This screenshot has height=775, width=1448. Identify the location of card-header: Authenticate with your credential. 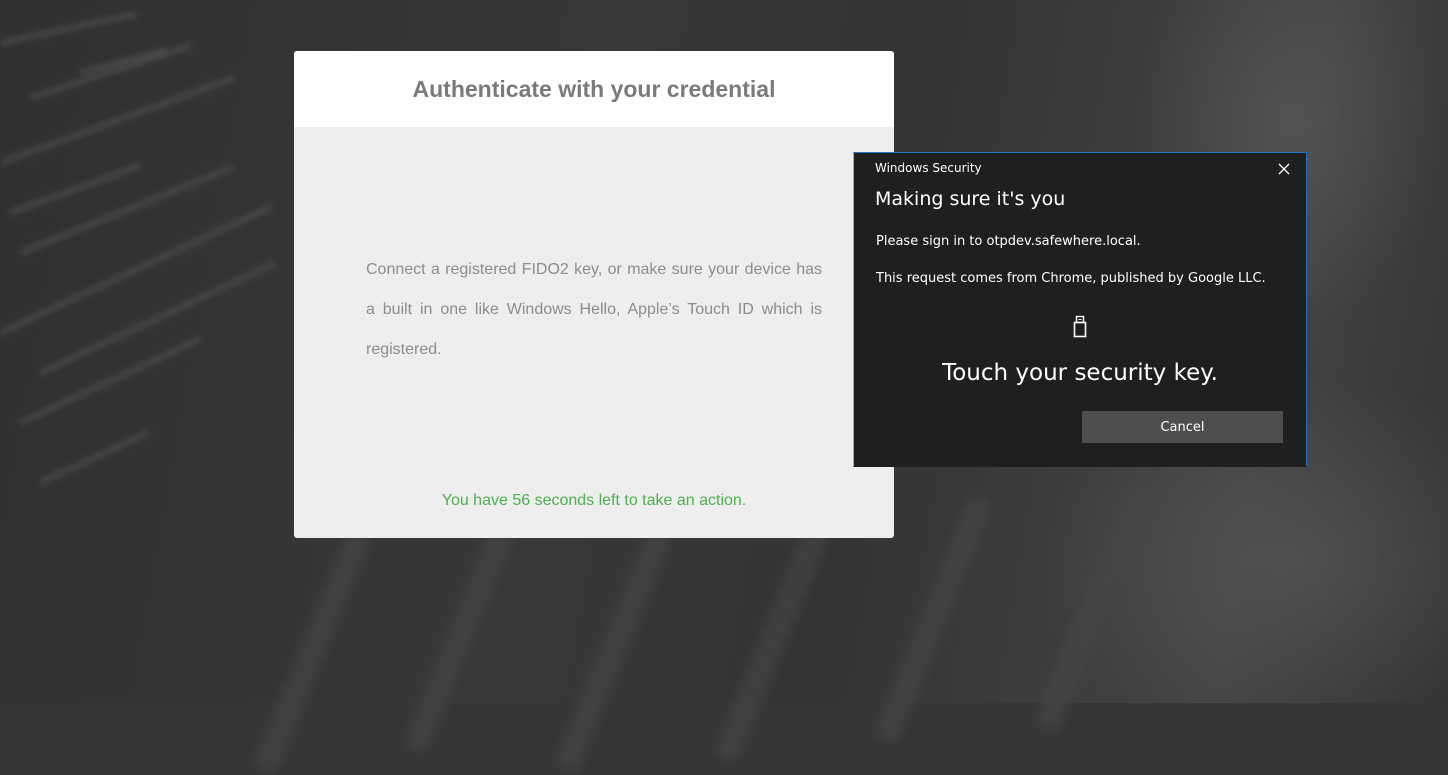
(594, 89).